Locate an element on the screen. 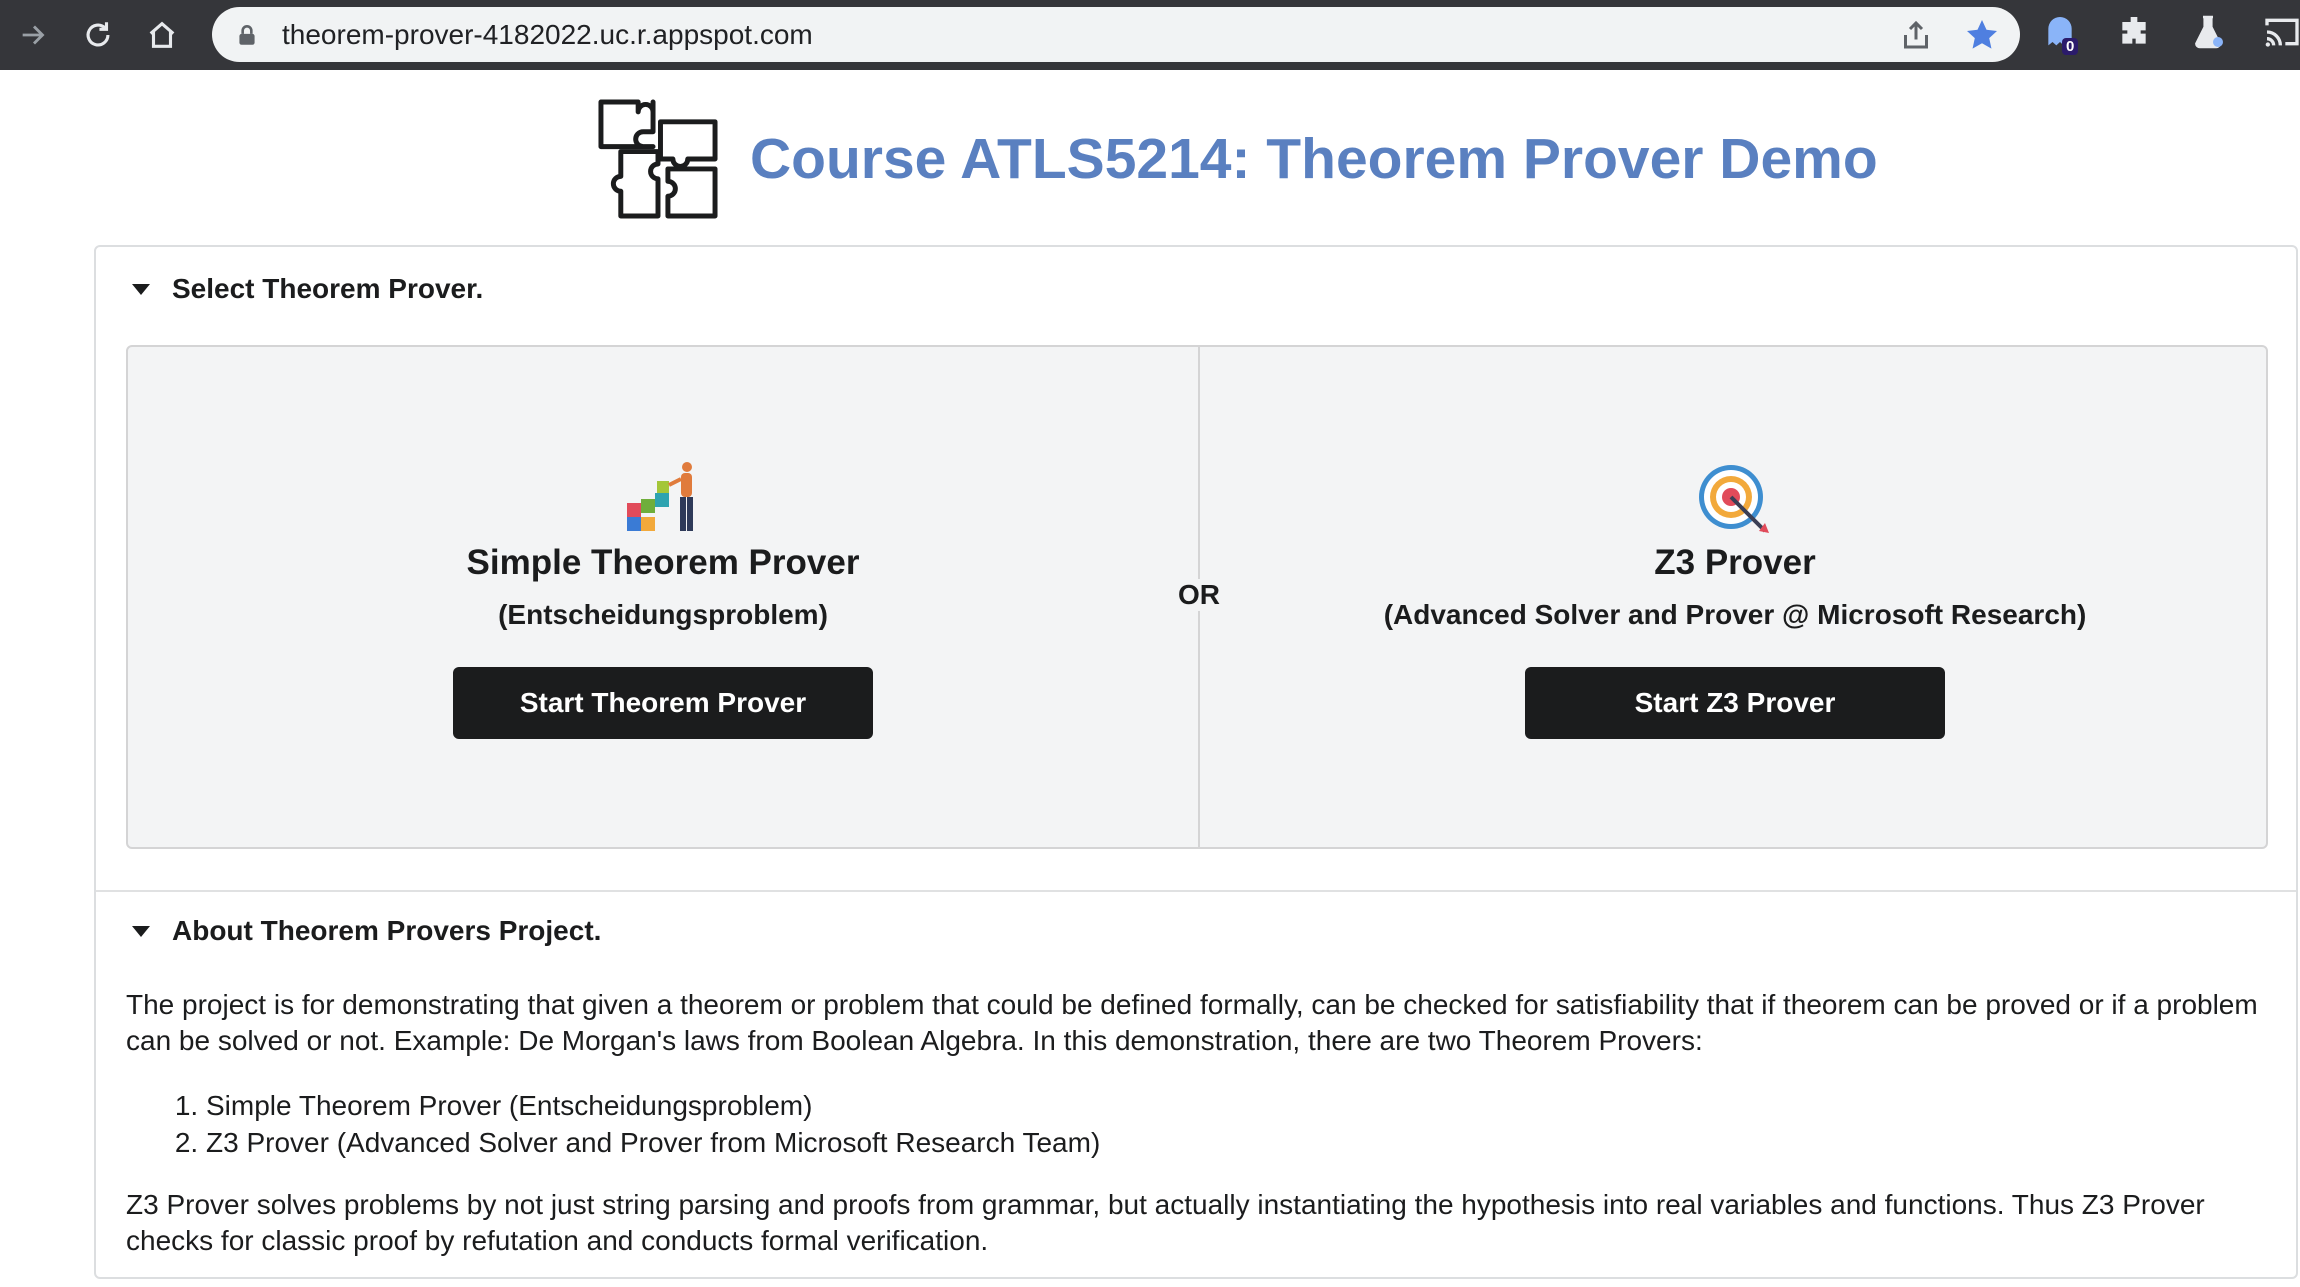 Image resolution: width=2300 pixels, height=1287 pixels. reload-button is located at coordinates (98, 35).